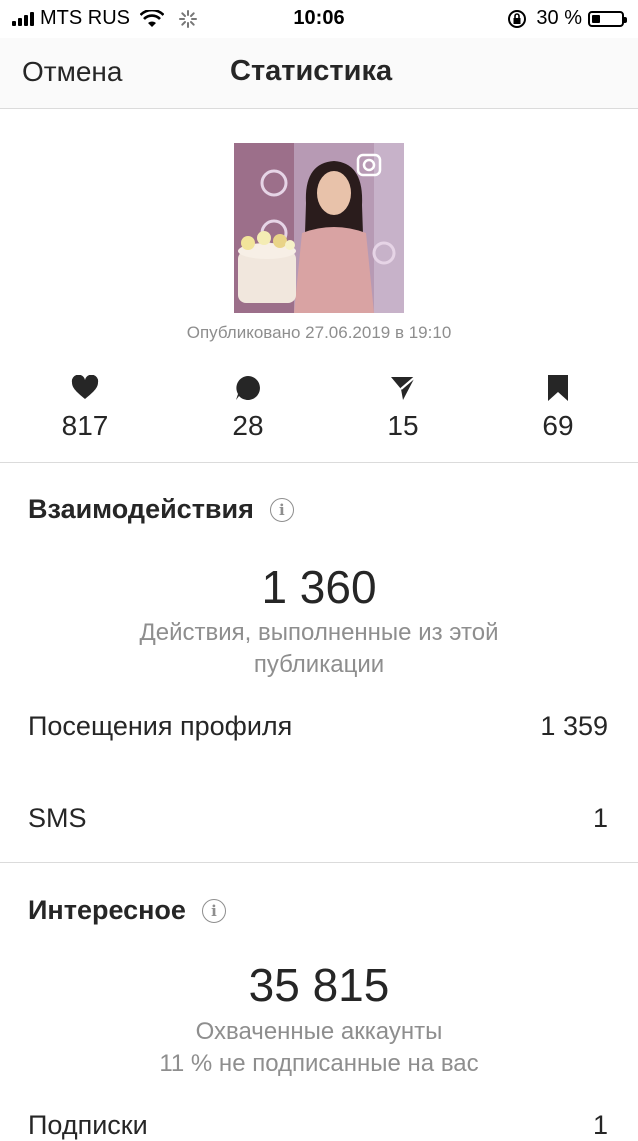 This screenshot has height=1141, width=638. What do you see at coordinates (319, 664) in the screenshot?
I see `interactions-caption-line2: публикации` at bounding box center [319, 664].